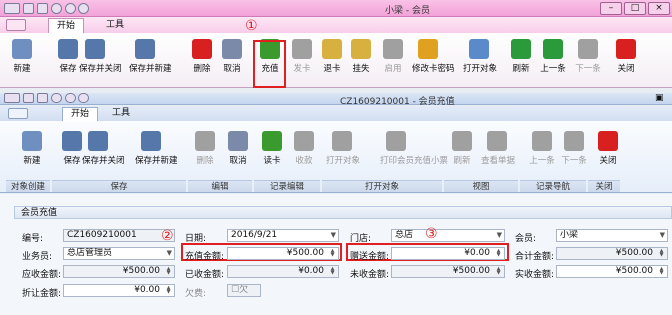  I want to click on inner-button-7: 收款, so click(304, 148).